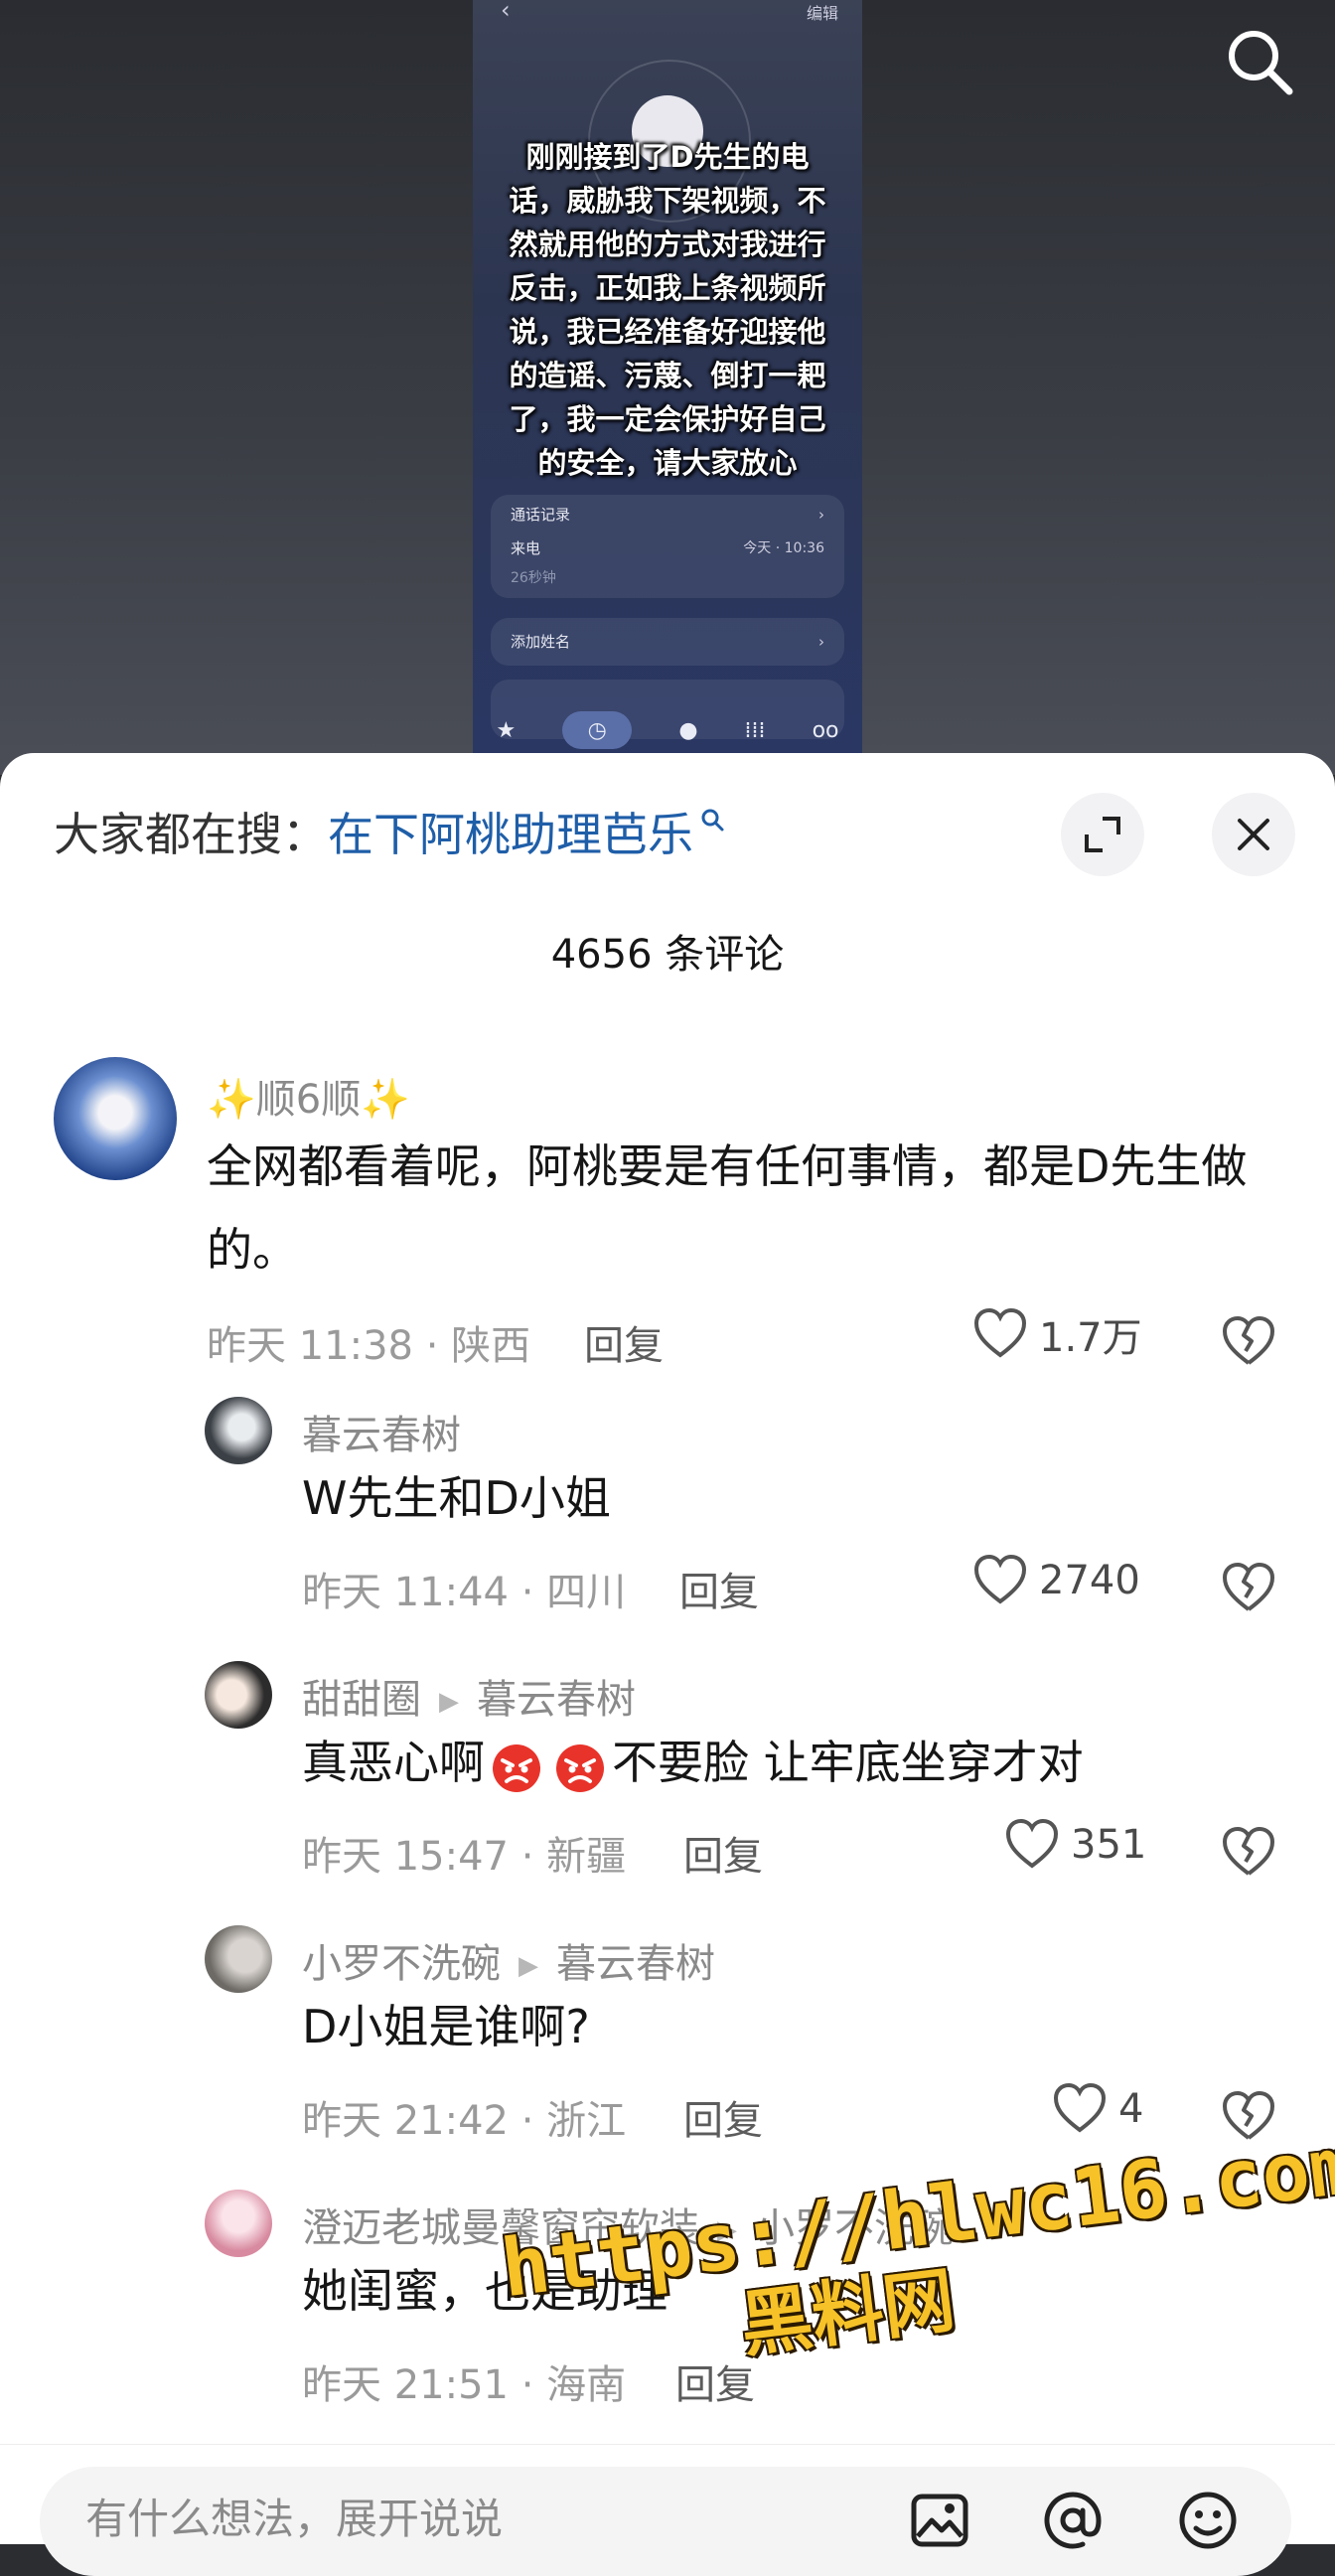 The height and width of the screenshot is (2576, 1335). I want to click on comment-input-bar, so click(667, 2510).